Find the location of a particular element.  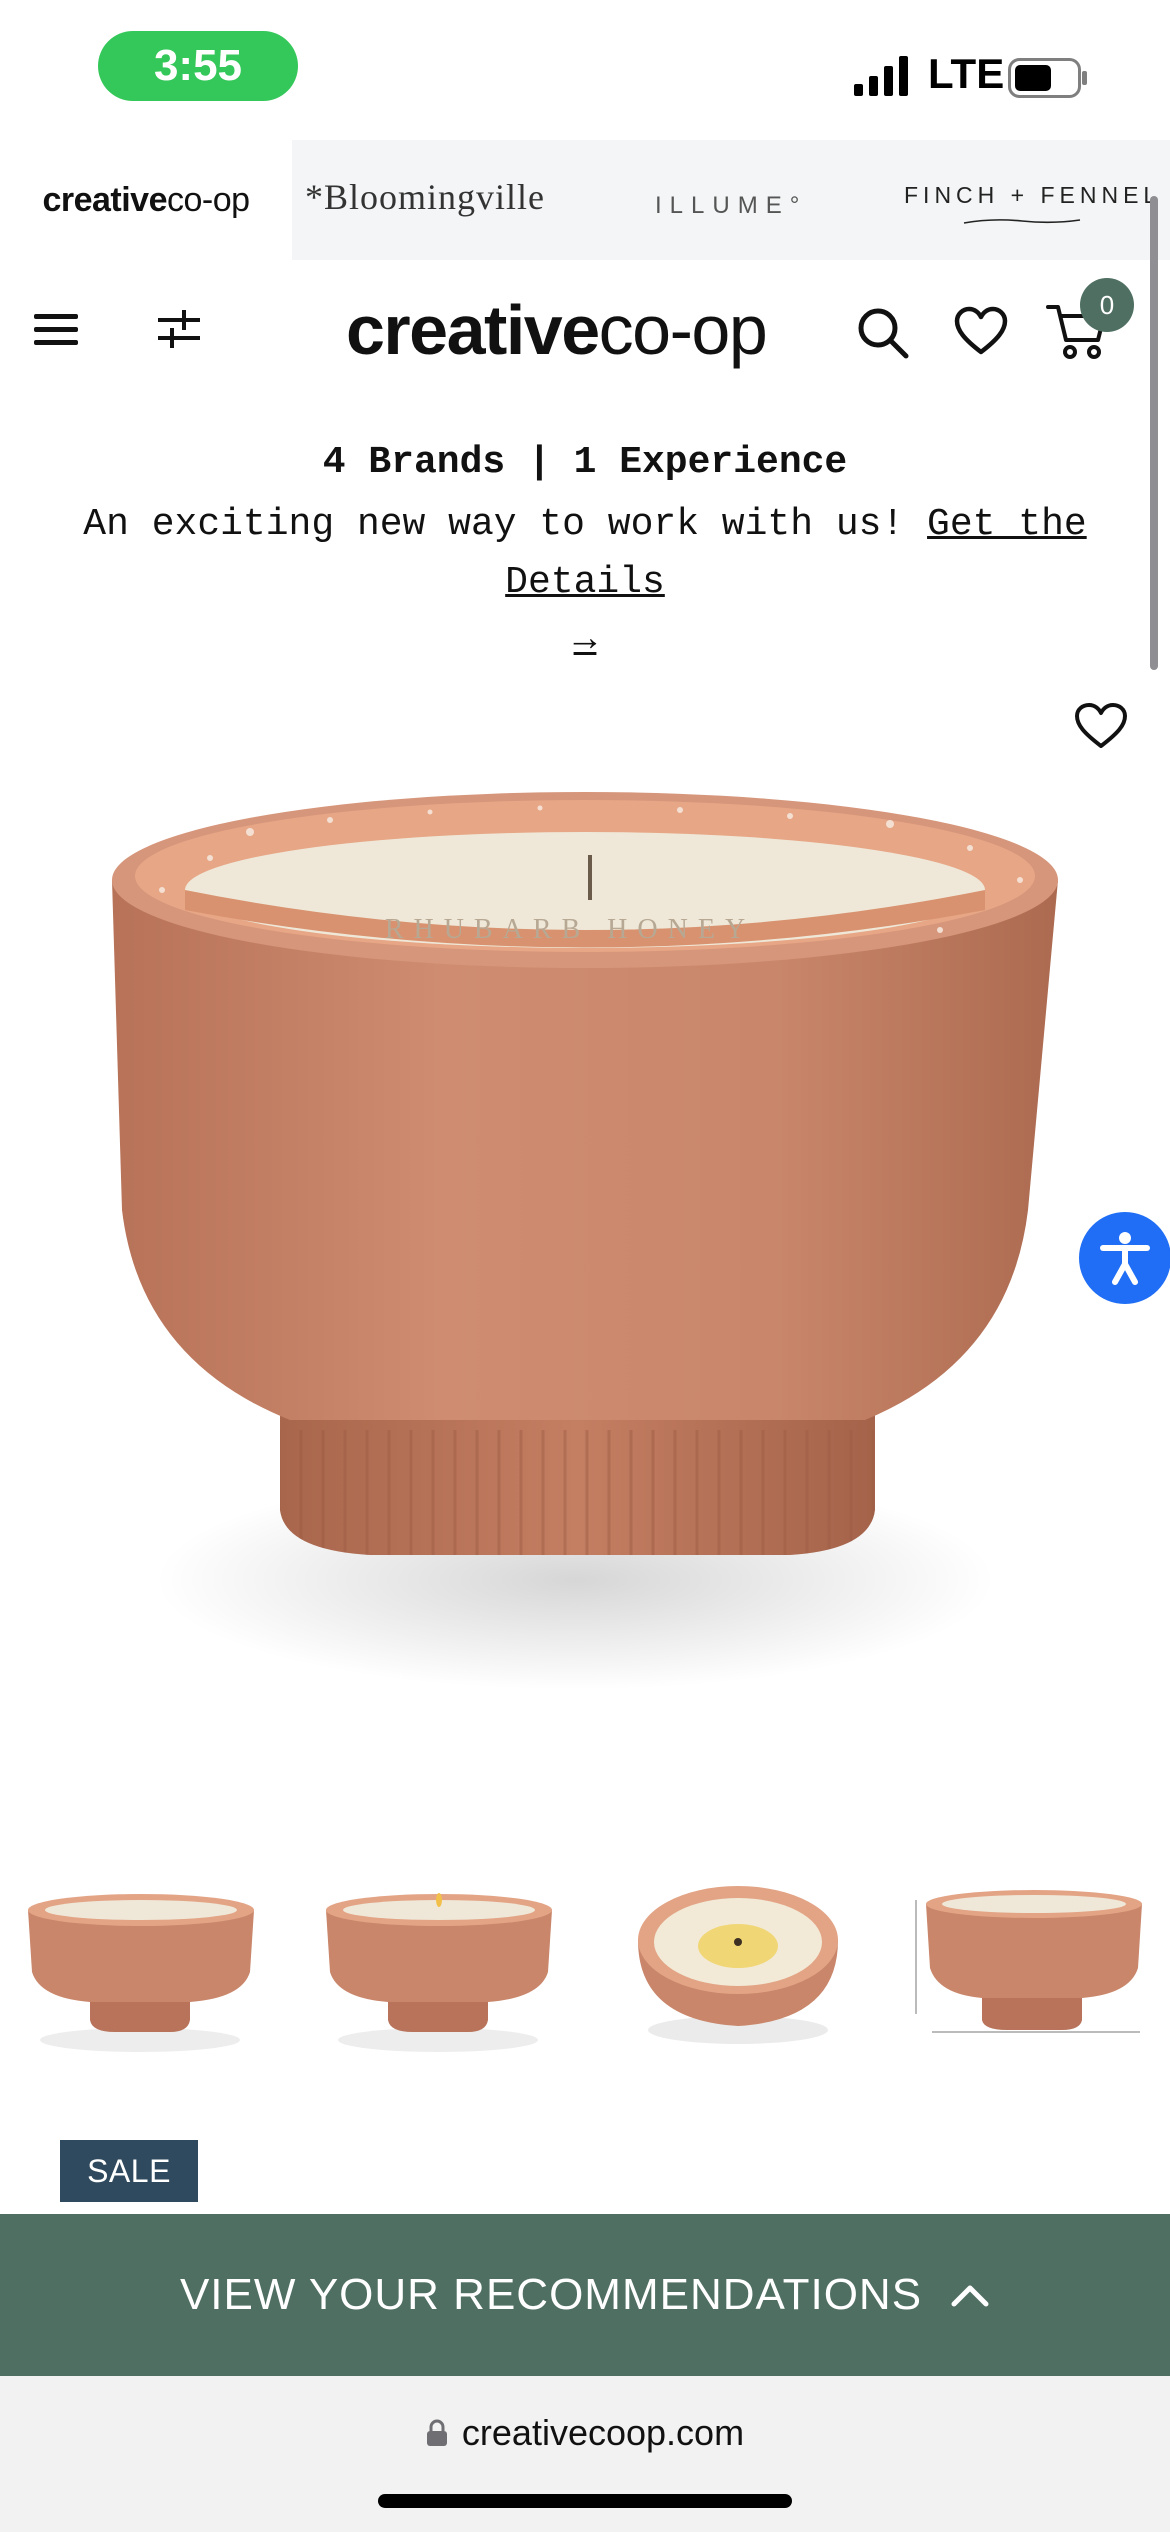

home-indicator is located at coordinates (585, 2501).